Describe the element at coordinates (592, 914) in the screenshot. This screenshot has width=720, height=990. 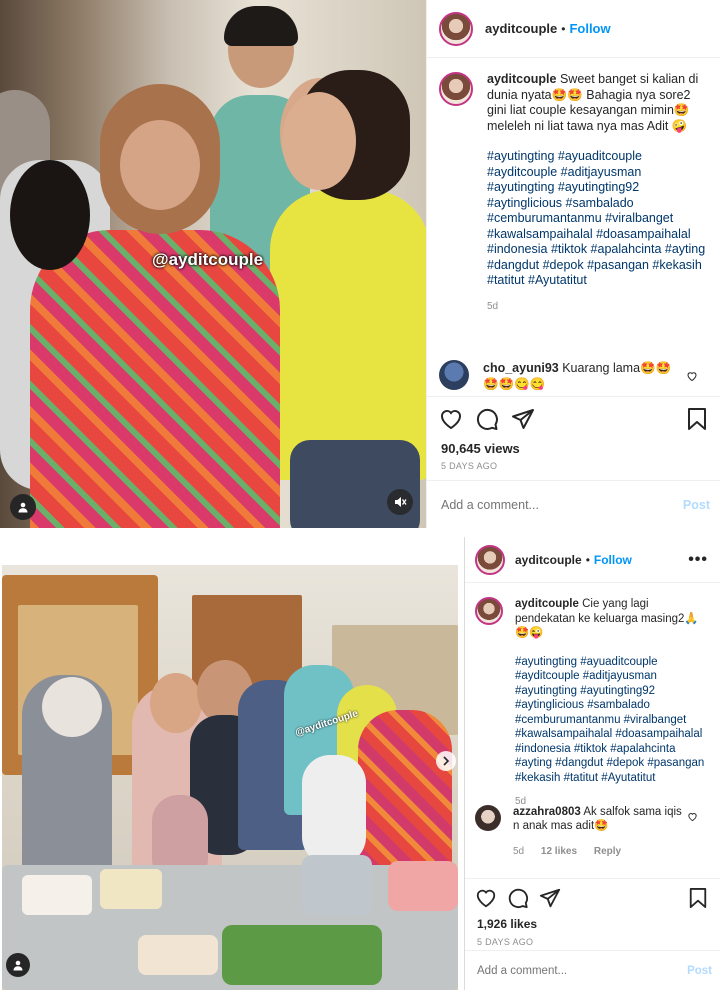
I see `action-bar: 1,926 likes 5 DAYS AGO` at that location.